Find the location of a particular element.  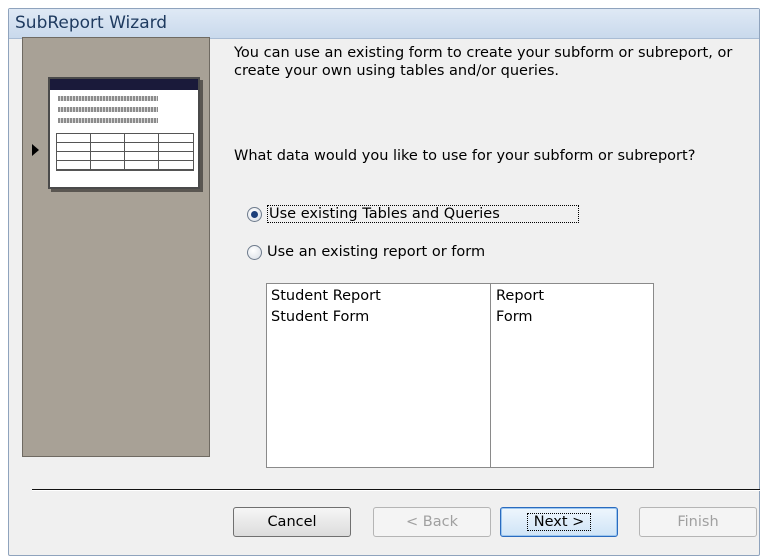

option-existing-tables: Use existing Tables and Queries is located at coordinates (413, 214).